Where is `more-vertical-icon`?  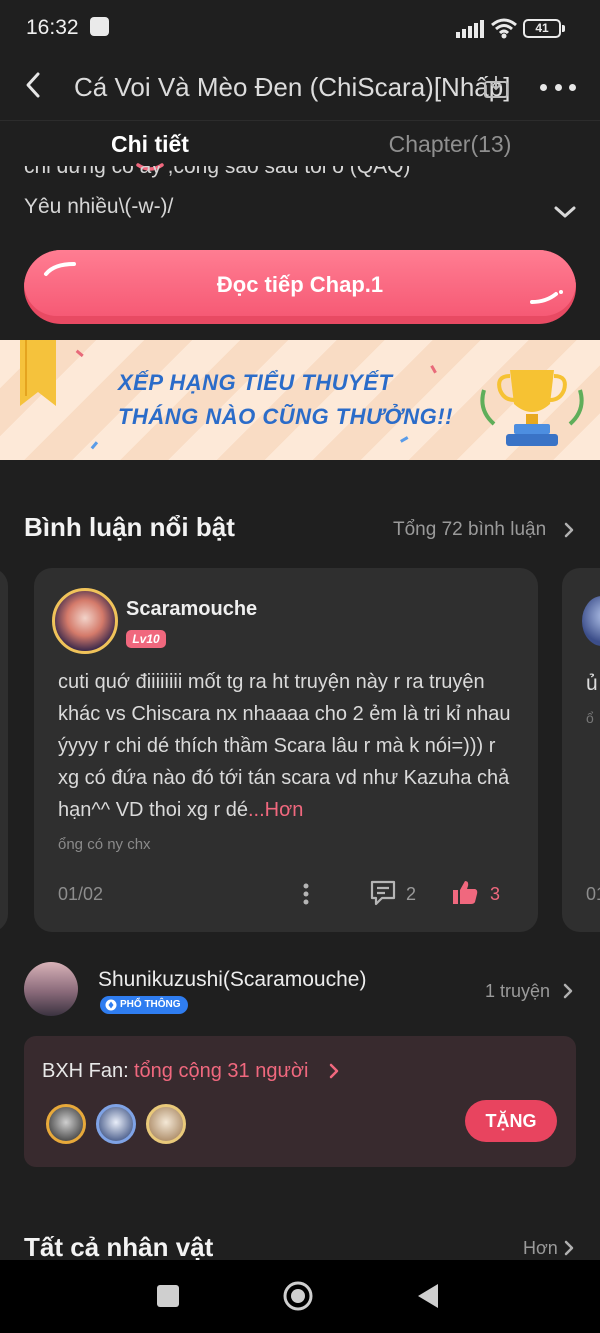 more-vertical-icon is located at coordinates (306, 894).